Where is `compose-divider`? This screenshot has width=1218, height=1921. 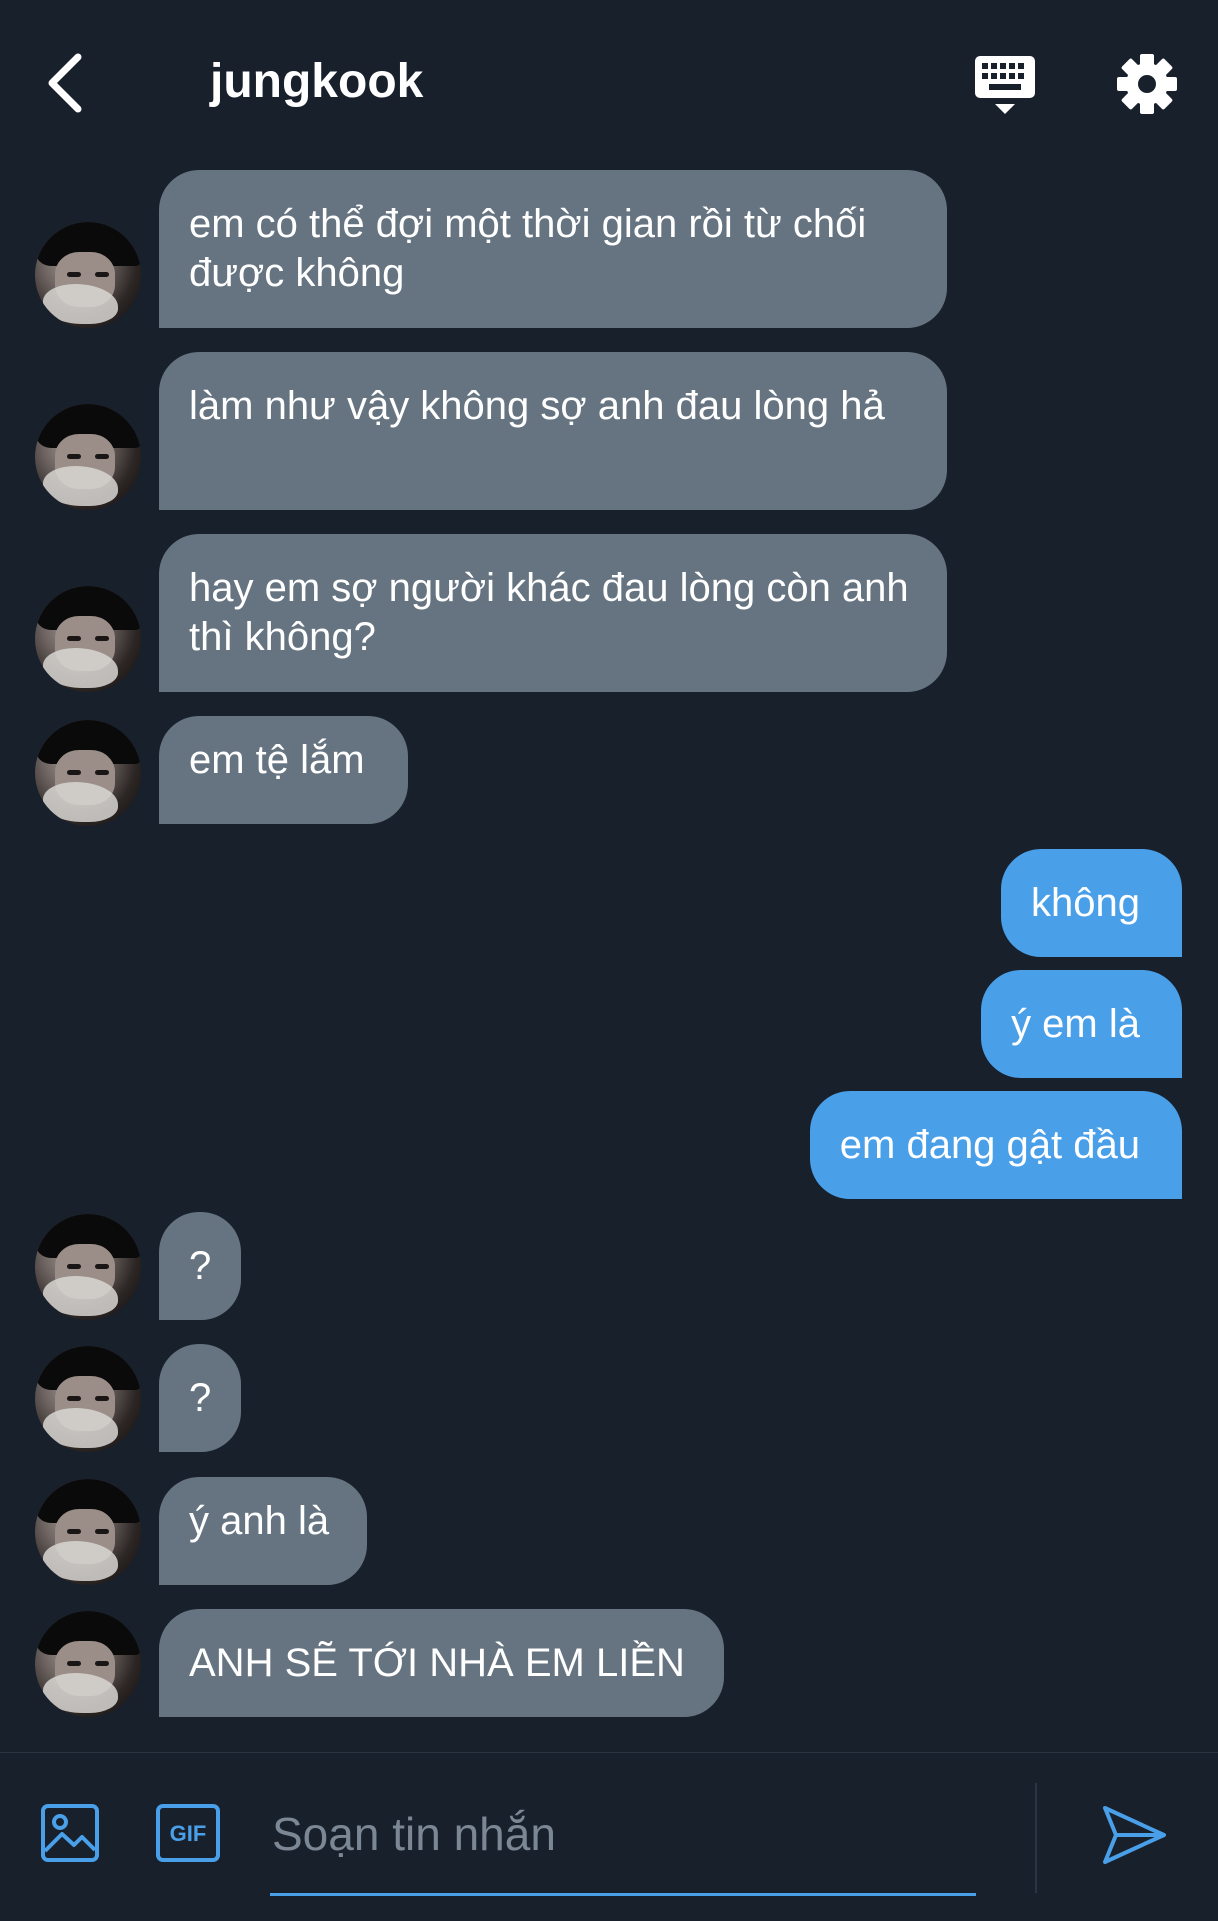
compose-divider is located at coordinates (1036, 1838).